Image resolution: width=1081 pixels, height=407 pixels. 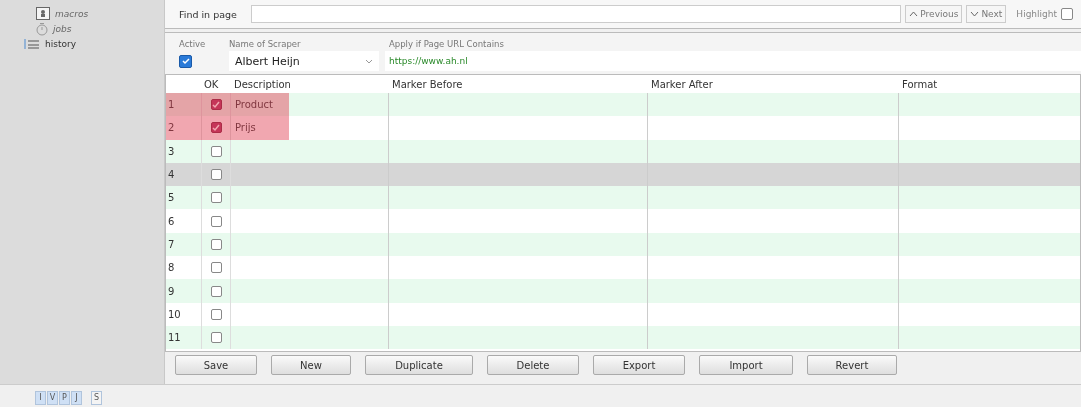 I want to click on sidebar-label: history, so click(x=60, y=43).